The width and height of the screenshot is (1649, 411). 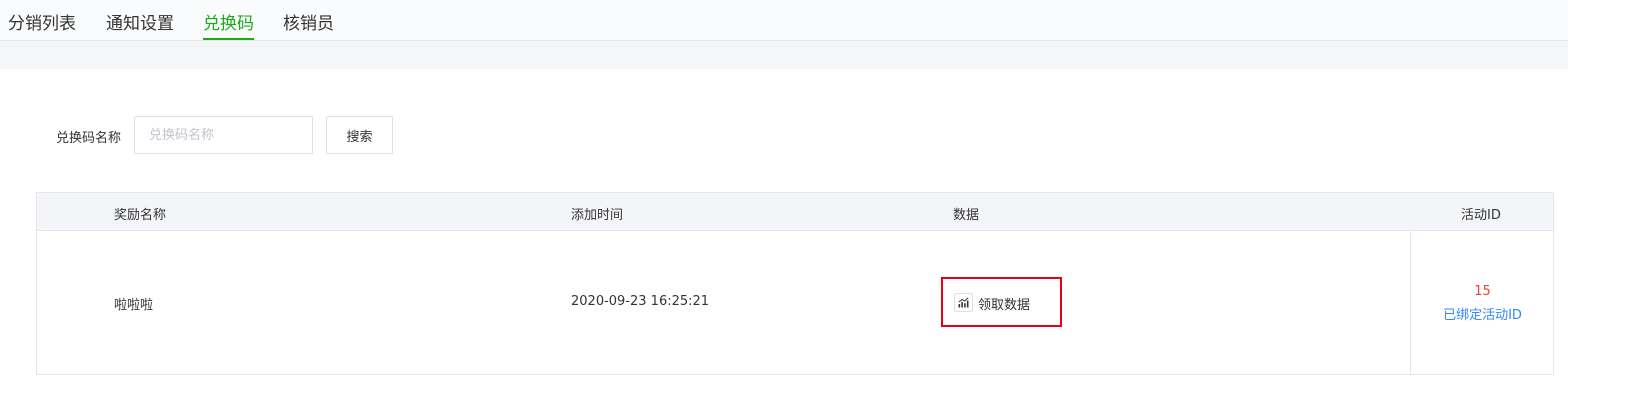 I want to click on header-reward-name: 奖励名称, so click(x=140, y=215).